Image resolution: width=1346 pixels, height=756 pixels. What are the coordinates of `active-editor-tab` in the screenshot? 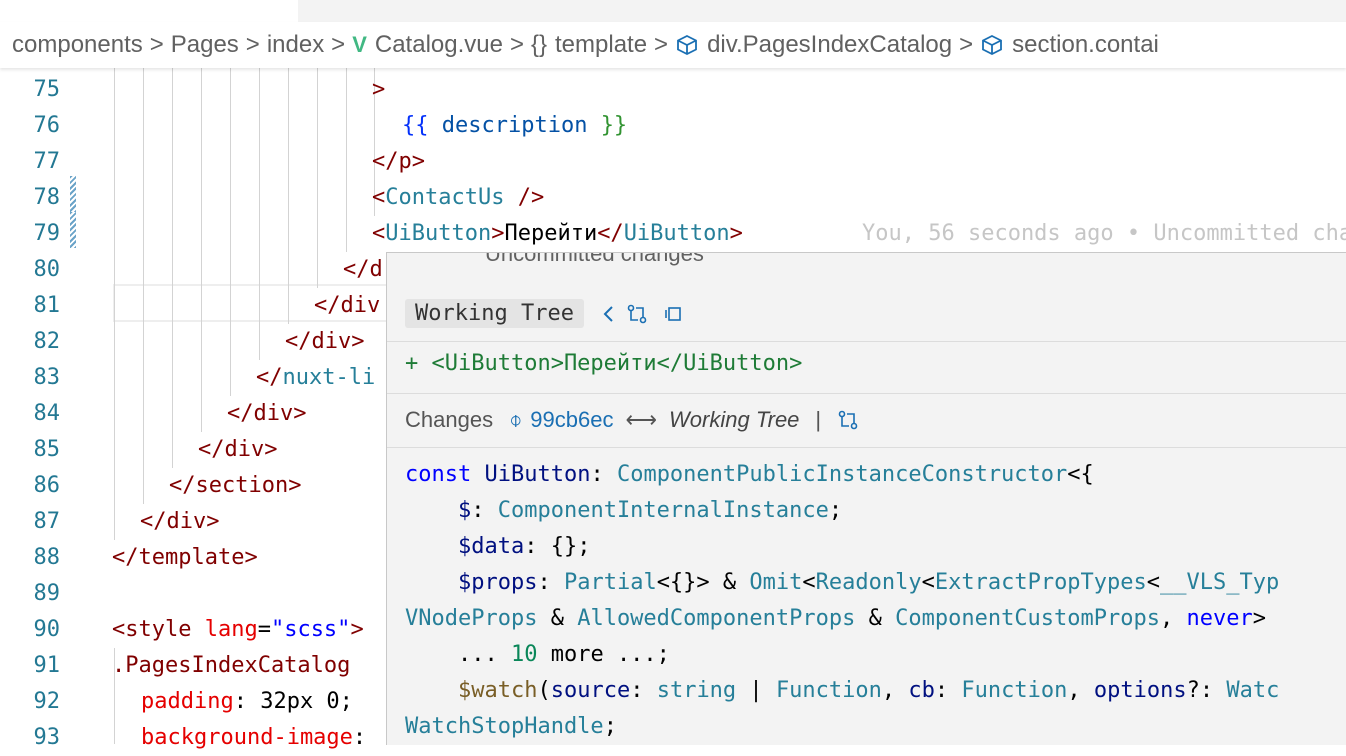 It's located at (149, 11).